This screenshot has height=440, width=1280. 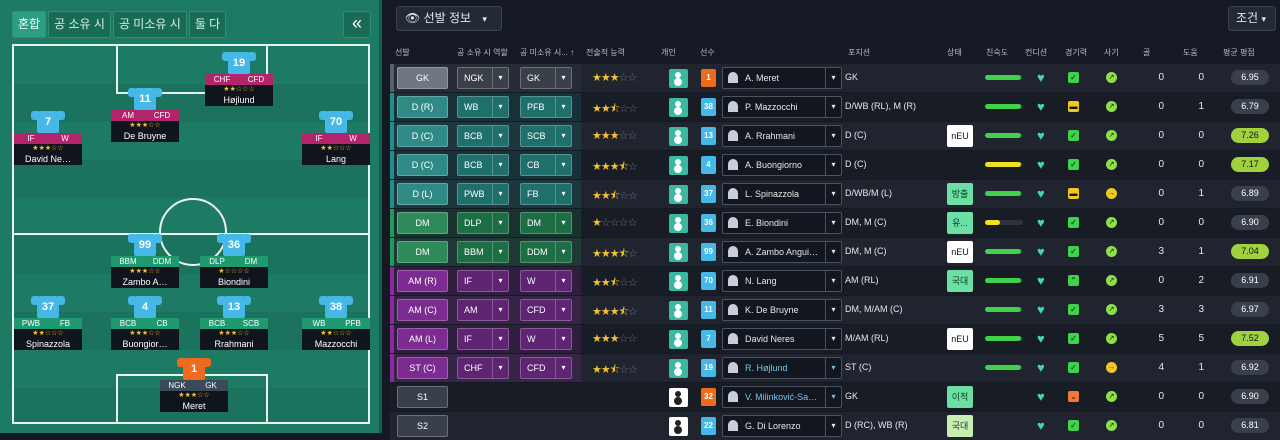 I want to click on player-select: L. Spinazzola ▾, so click(x=782, y=194).